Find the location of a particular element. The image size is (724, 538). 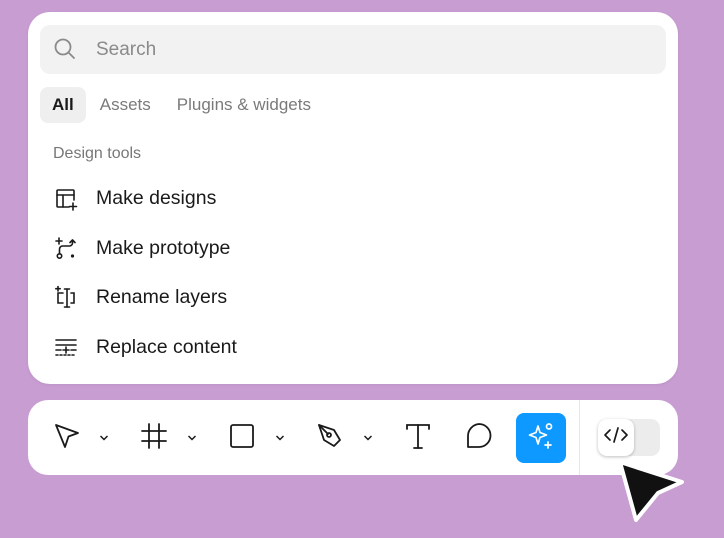

list-item-rename-layers: Rename layers is located at coordinates (352, 298).